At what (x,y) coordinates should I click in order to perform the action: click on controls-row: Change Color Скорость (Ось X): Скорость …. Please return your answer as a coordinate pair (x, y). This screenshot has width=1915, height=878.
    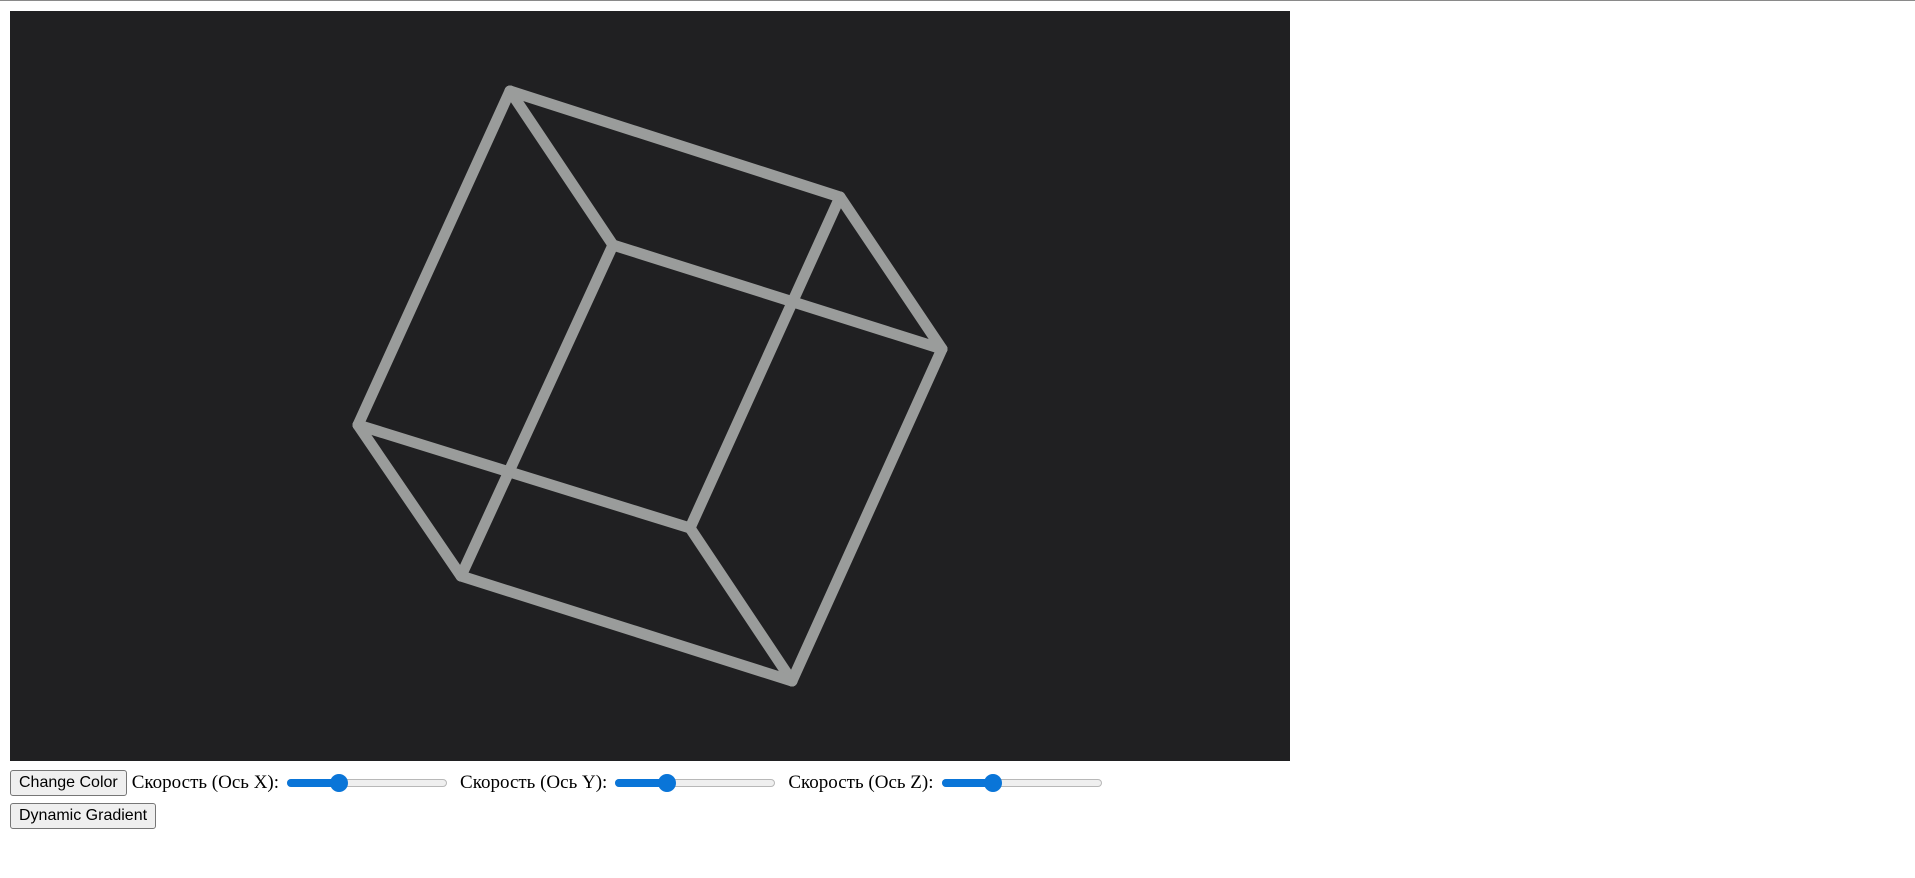
    Looking at the image, I should click on (650, 783).